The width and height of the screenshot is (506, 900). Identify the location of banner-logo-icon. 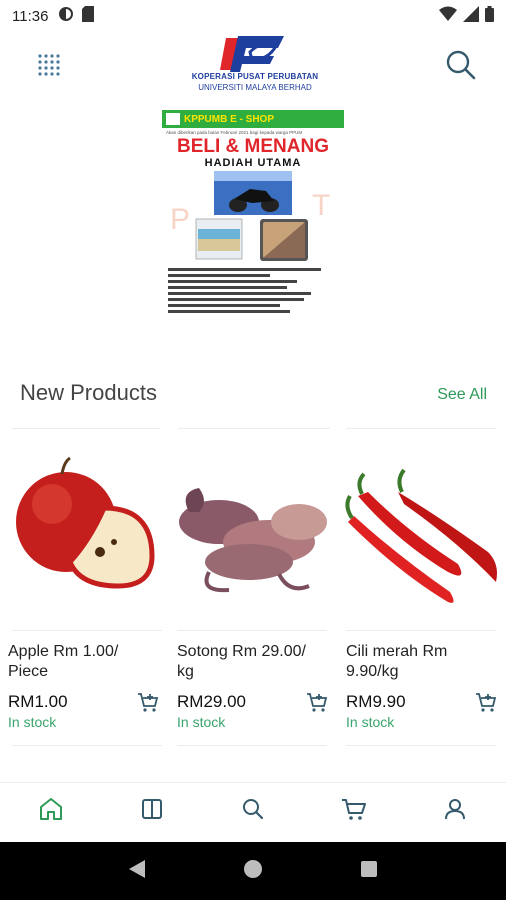
(173, 119).